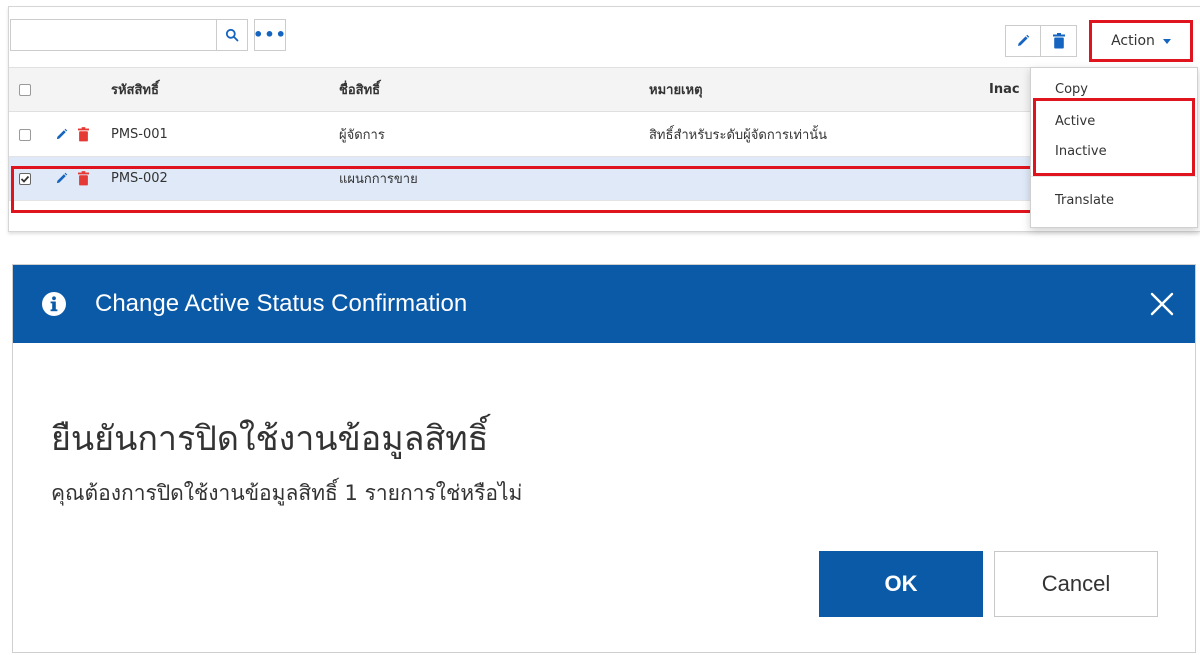 The image size is (1200, 655). I want to click on row-code: PMS-001, so click(139, 134).